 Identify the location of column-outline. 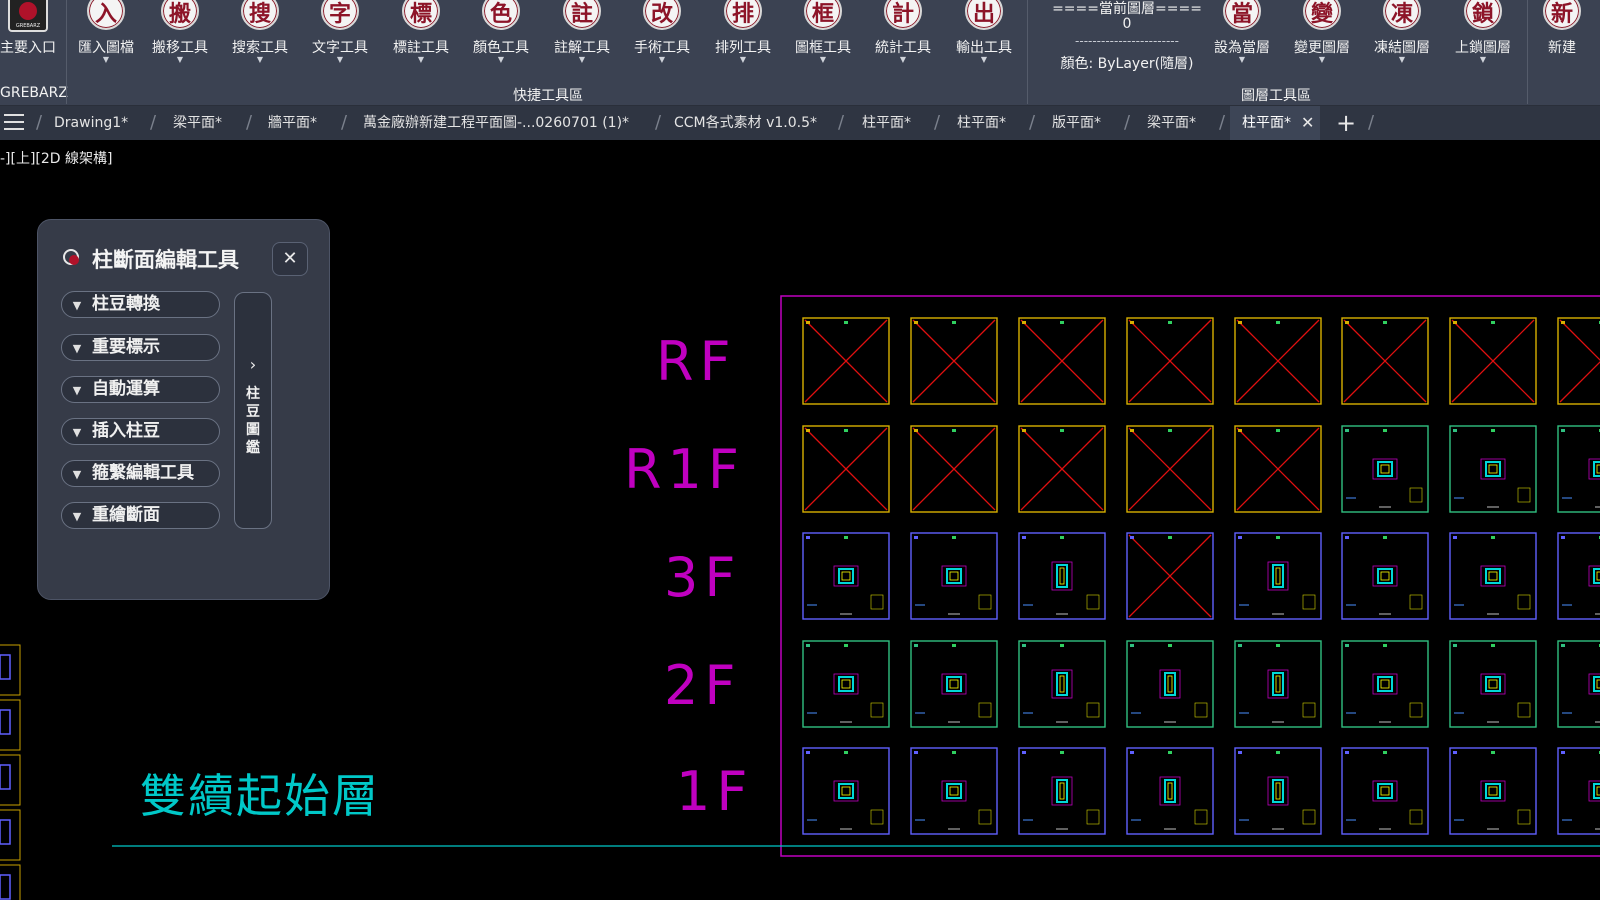
(1278, 576).